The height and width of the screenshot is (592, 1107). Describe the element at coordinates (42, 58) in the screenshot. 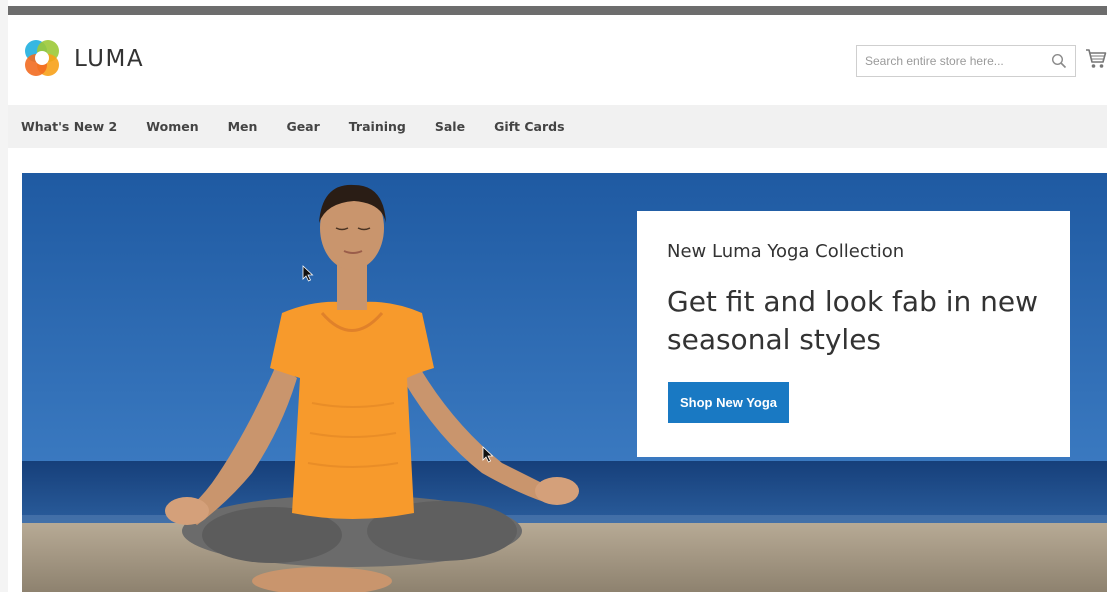

I see `luma-logo-icon` at that location.